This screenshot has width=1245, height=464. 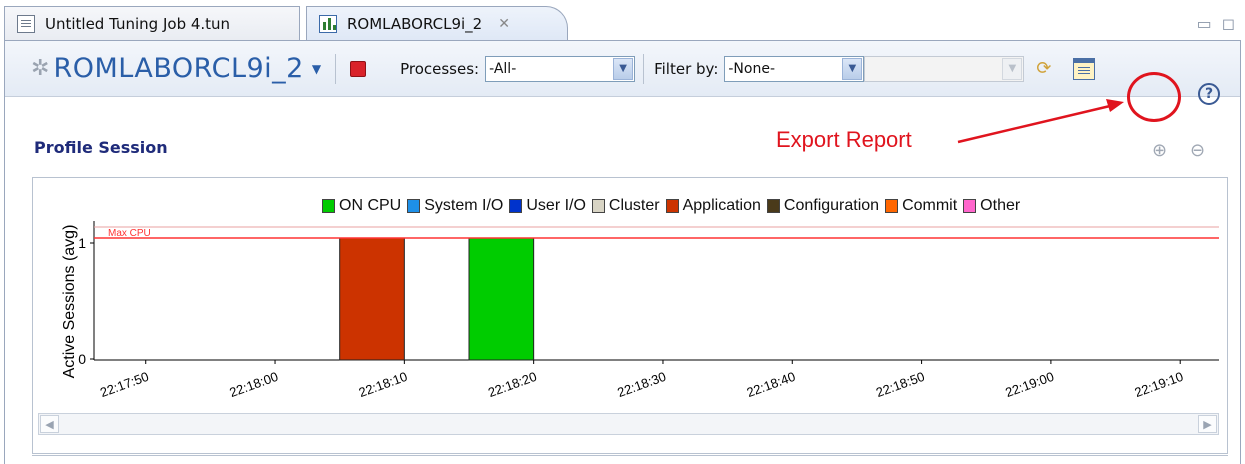 I want to click on x-tick-label: 22:19:00, so click(x=1029, y=384).